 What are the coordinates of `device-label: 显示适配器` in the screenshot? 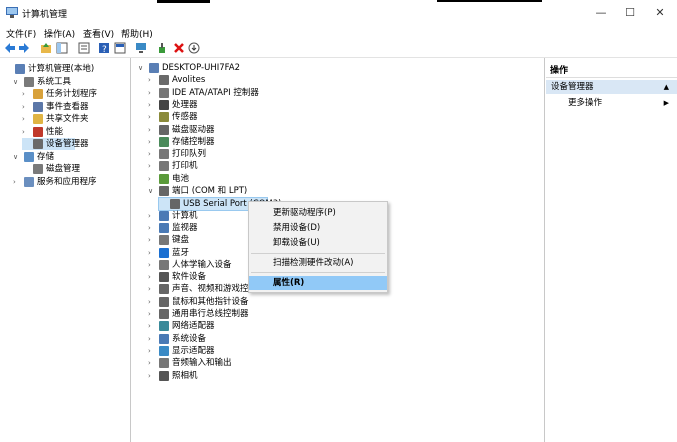 It's located at (193, 350).